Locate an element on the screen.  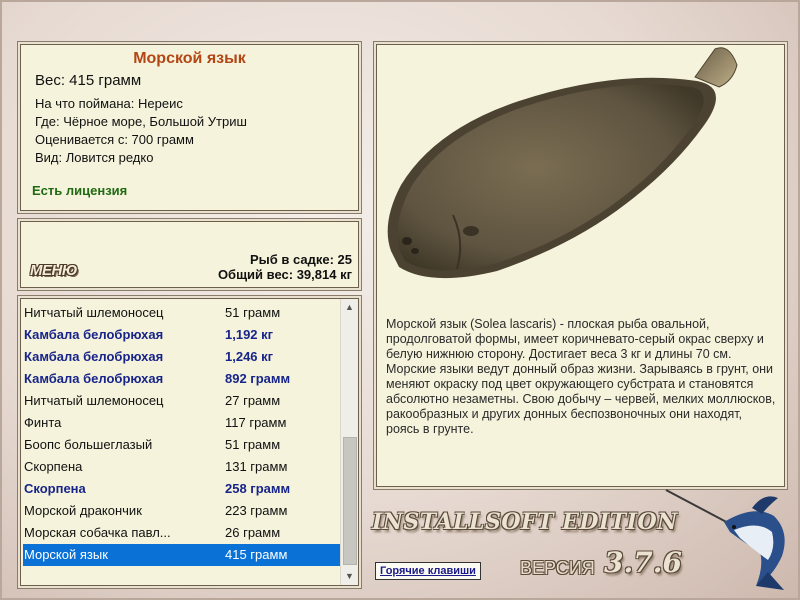
catch-fish-name: Финта is located at coordinates (43, 422).